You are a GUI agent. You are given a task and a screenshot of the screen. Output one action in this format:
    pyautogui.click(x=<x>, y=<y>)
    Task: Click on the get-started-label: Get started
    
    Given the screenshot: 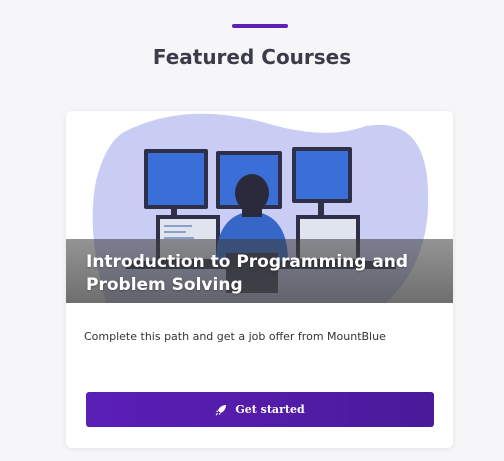 What is the action you would take?
    pyautogui.click(x=270, y=409)
    